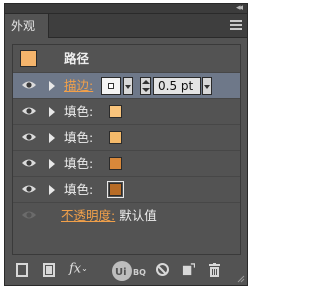 This screenshot has width=320, height=290. I want to click on fx-label: fx, so click(75, 269).